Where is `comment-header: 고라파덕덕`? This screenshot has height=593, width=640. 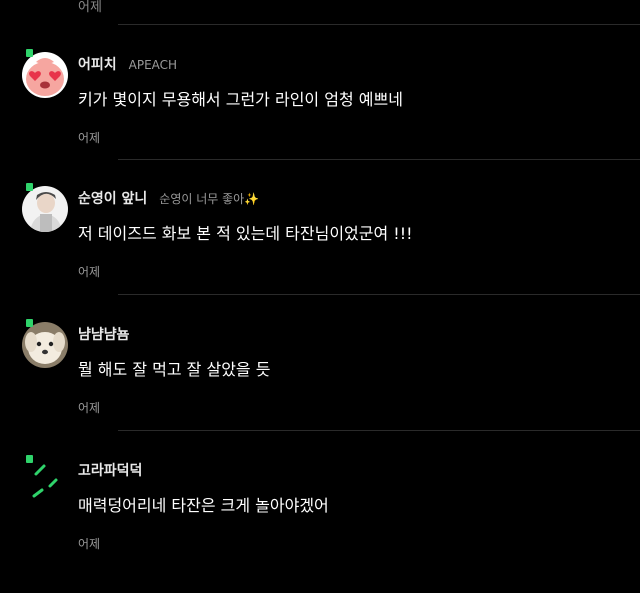 comment-header: 고라파덕덕 is located at coordinates (110, 470).